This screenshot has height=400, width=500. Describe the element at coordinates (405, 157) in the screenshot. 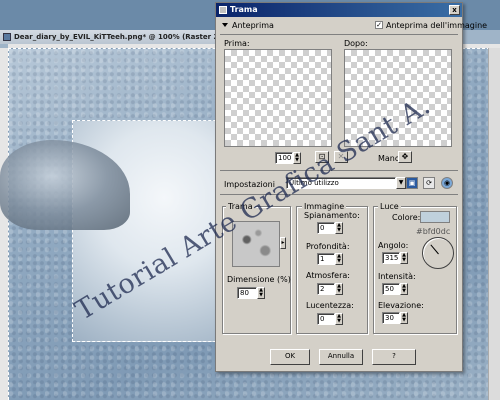

I see `hand-move-button: ✥` at that location.